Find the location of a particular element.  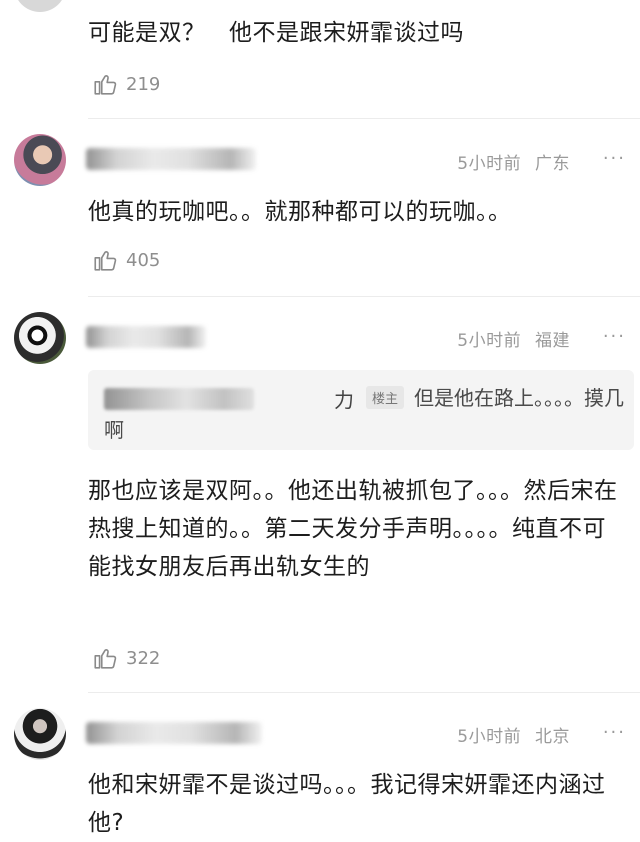

like-count: 322 is located at coordinates (143, 658).